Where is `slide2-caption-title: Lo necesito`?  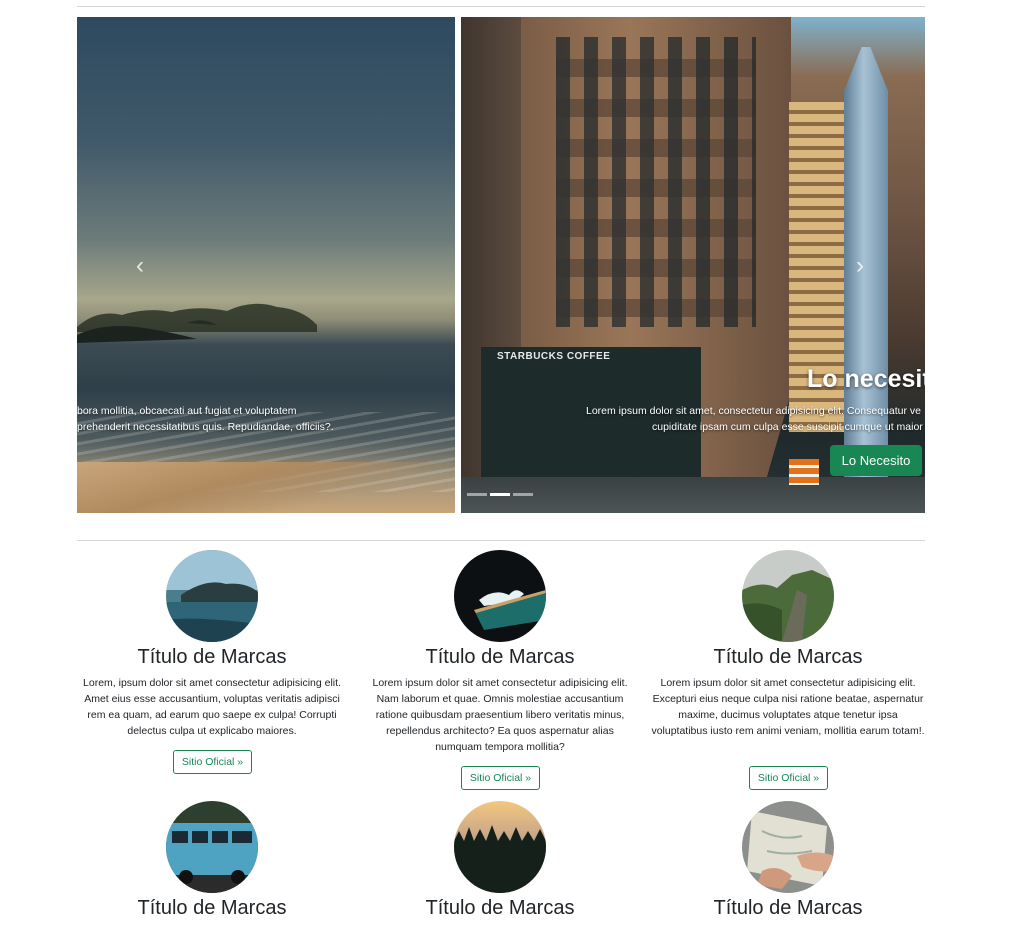 slide2-caption-title: Lo necesito is located at coordinates (866, 379).